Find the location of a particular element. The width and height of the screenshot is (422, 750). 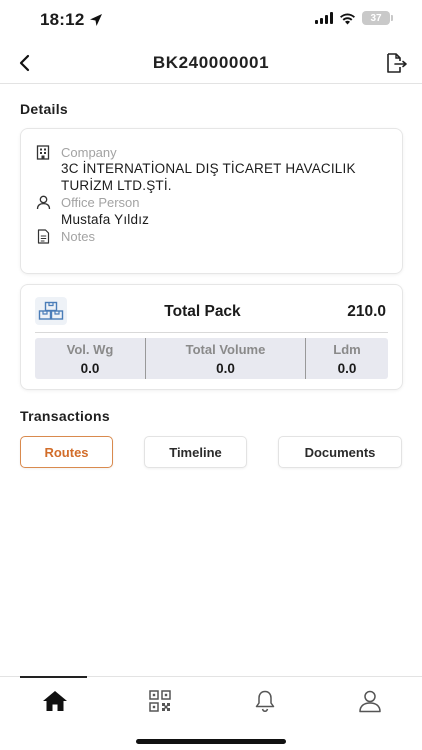

details-section-title: Details is located at coordinates (44, 109).